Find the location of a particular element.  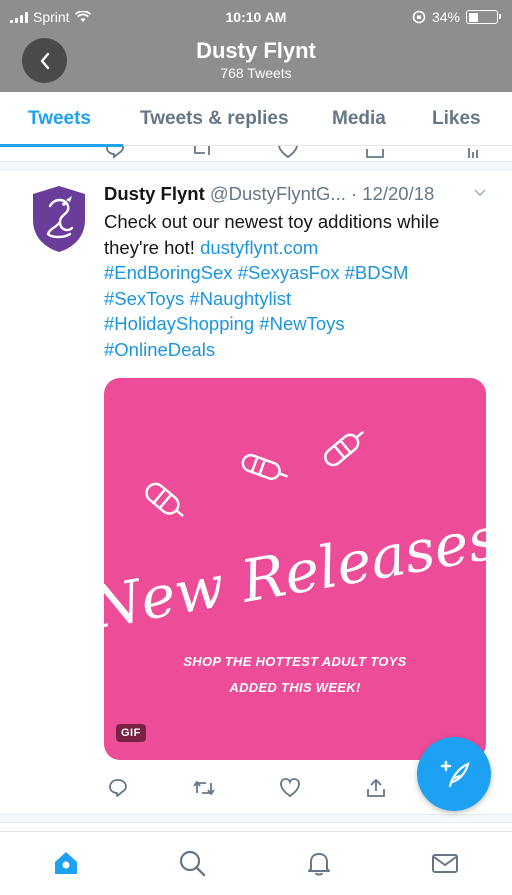

nav-messages is located at coordinates (445, 863).